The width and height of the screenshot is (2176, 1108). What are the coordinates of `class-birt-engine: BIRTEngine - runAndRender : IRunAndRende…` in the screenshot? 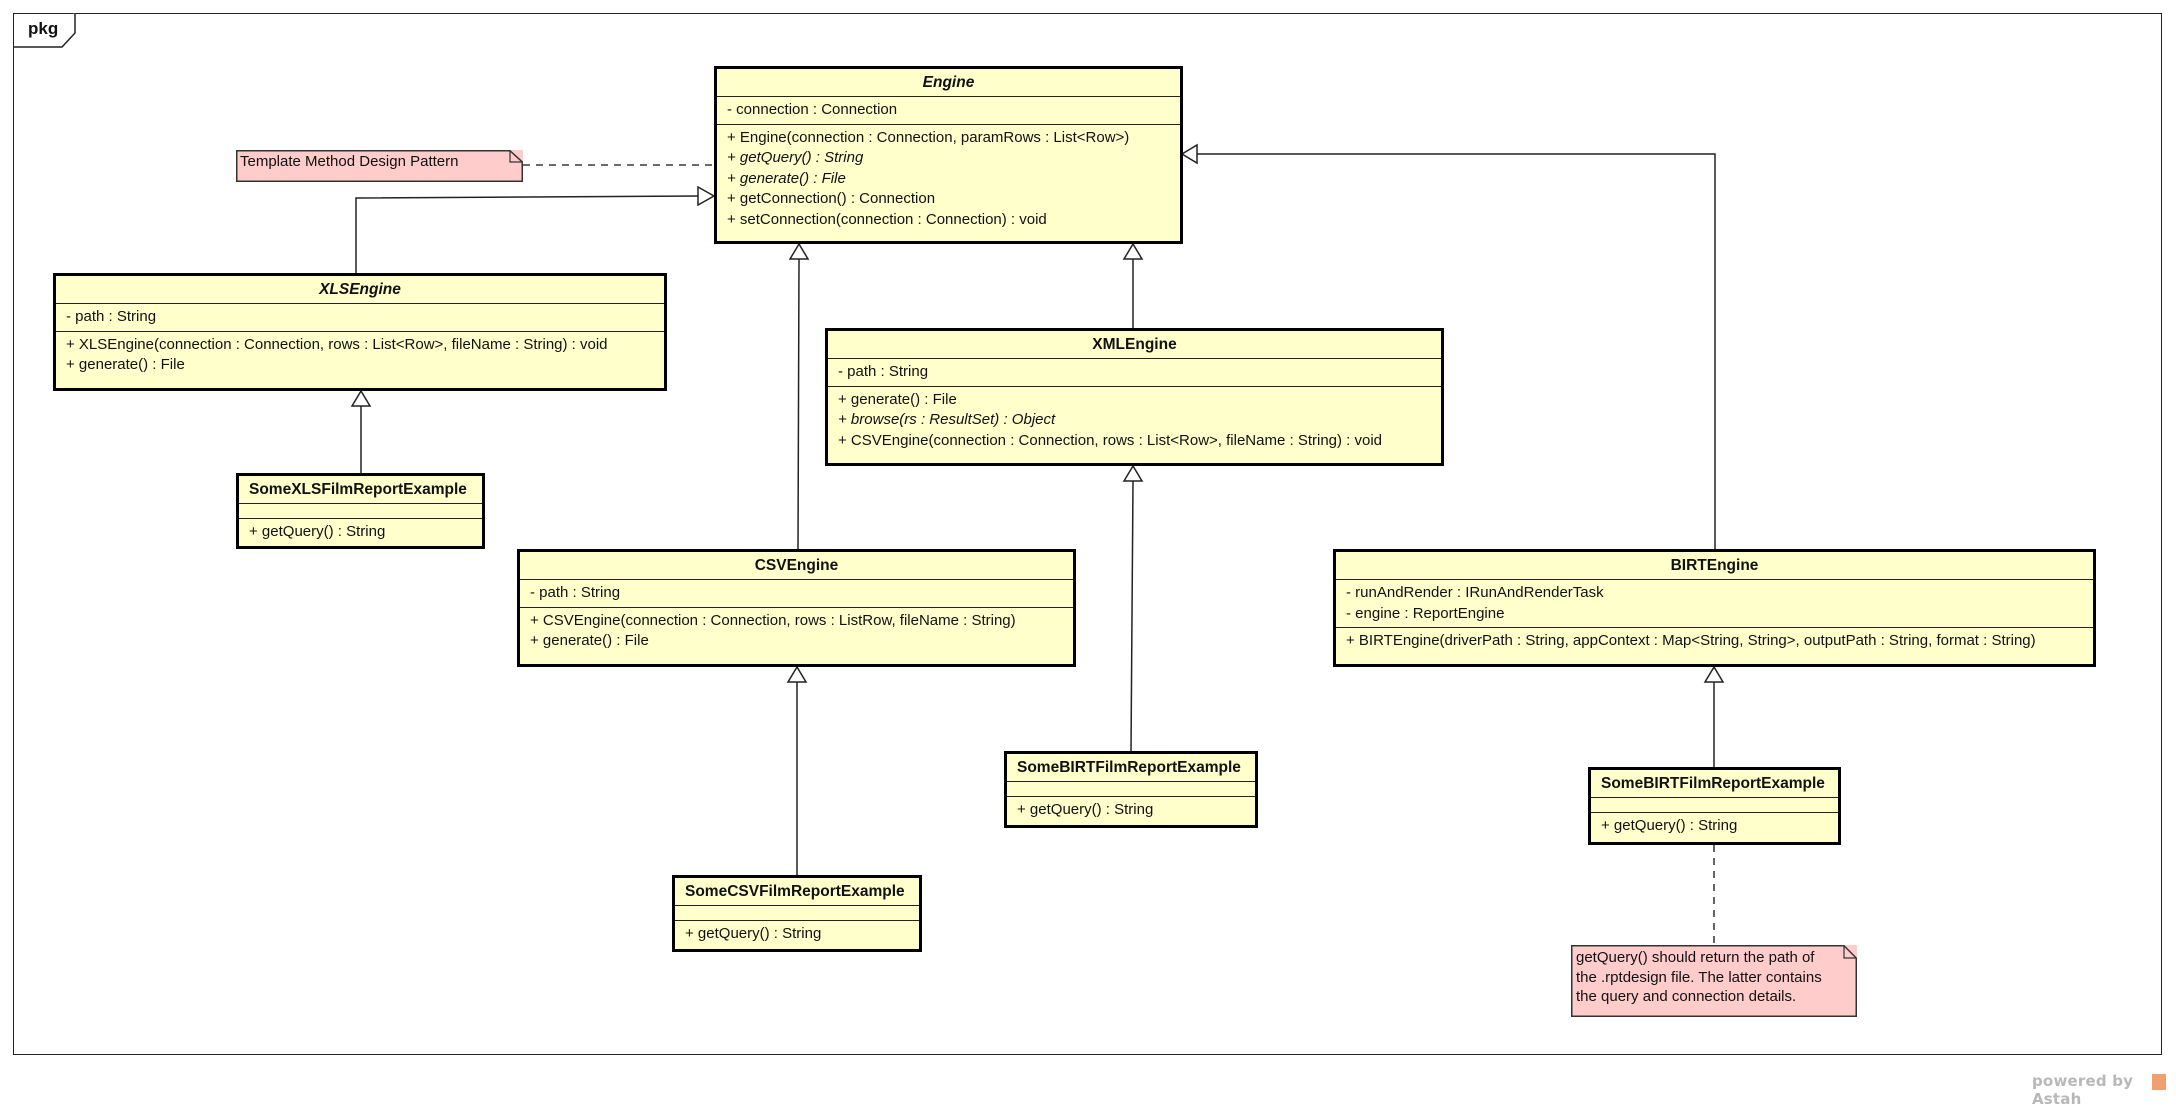 It's located at (1714, 608).